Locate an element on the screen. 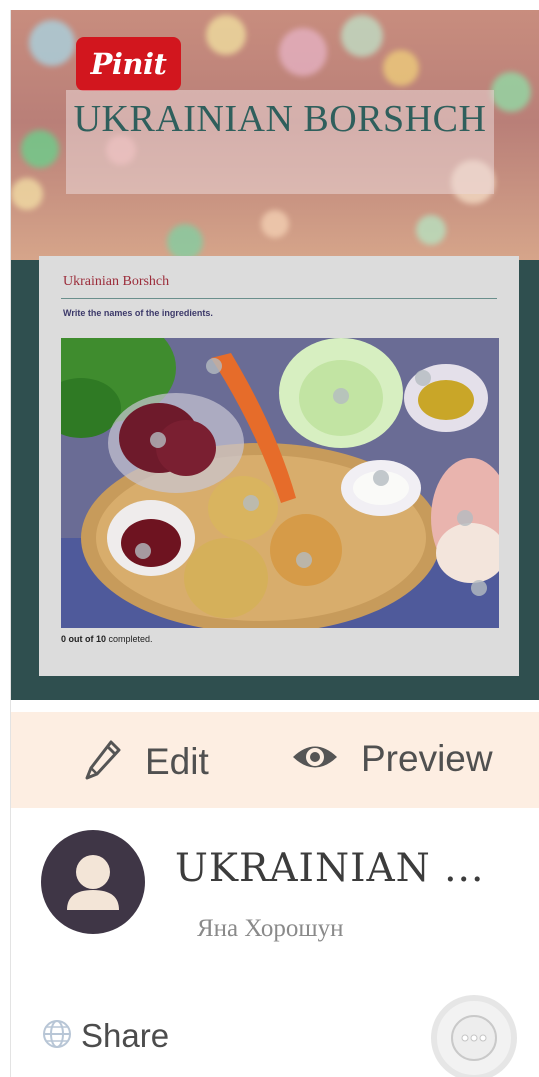 Image resolution: width=539 pixels, height=1077 pixels. h5p-progress-text: completed. is located at coordinates (129, 639).